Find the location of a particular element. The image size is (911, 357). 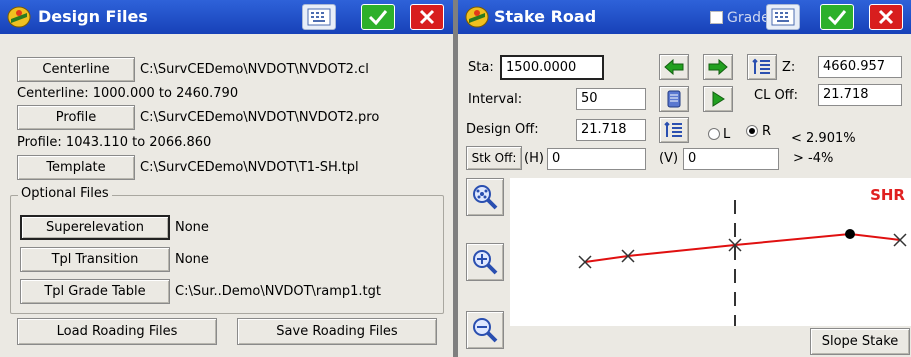

h-offset-input: 0 is located at coordinates (596, 159).